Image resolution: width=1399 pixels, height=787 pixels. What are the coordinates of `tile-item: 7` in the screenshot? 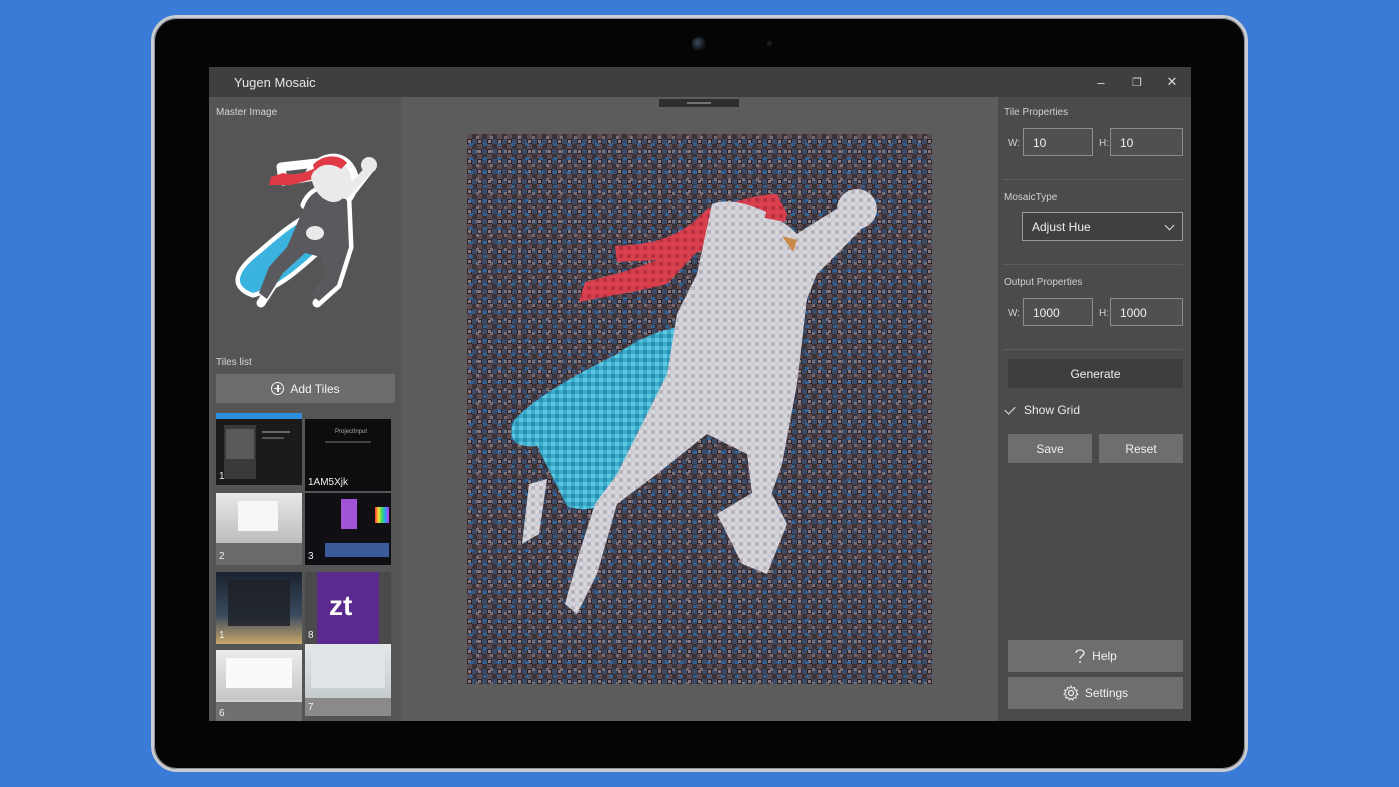 It's located at (348, 680).